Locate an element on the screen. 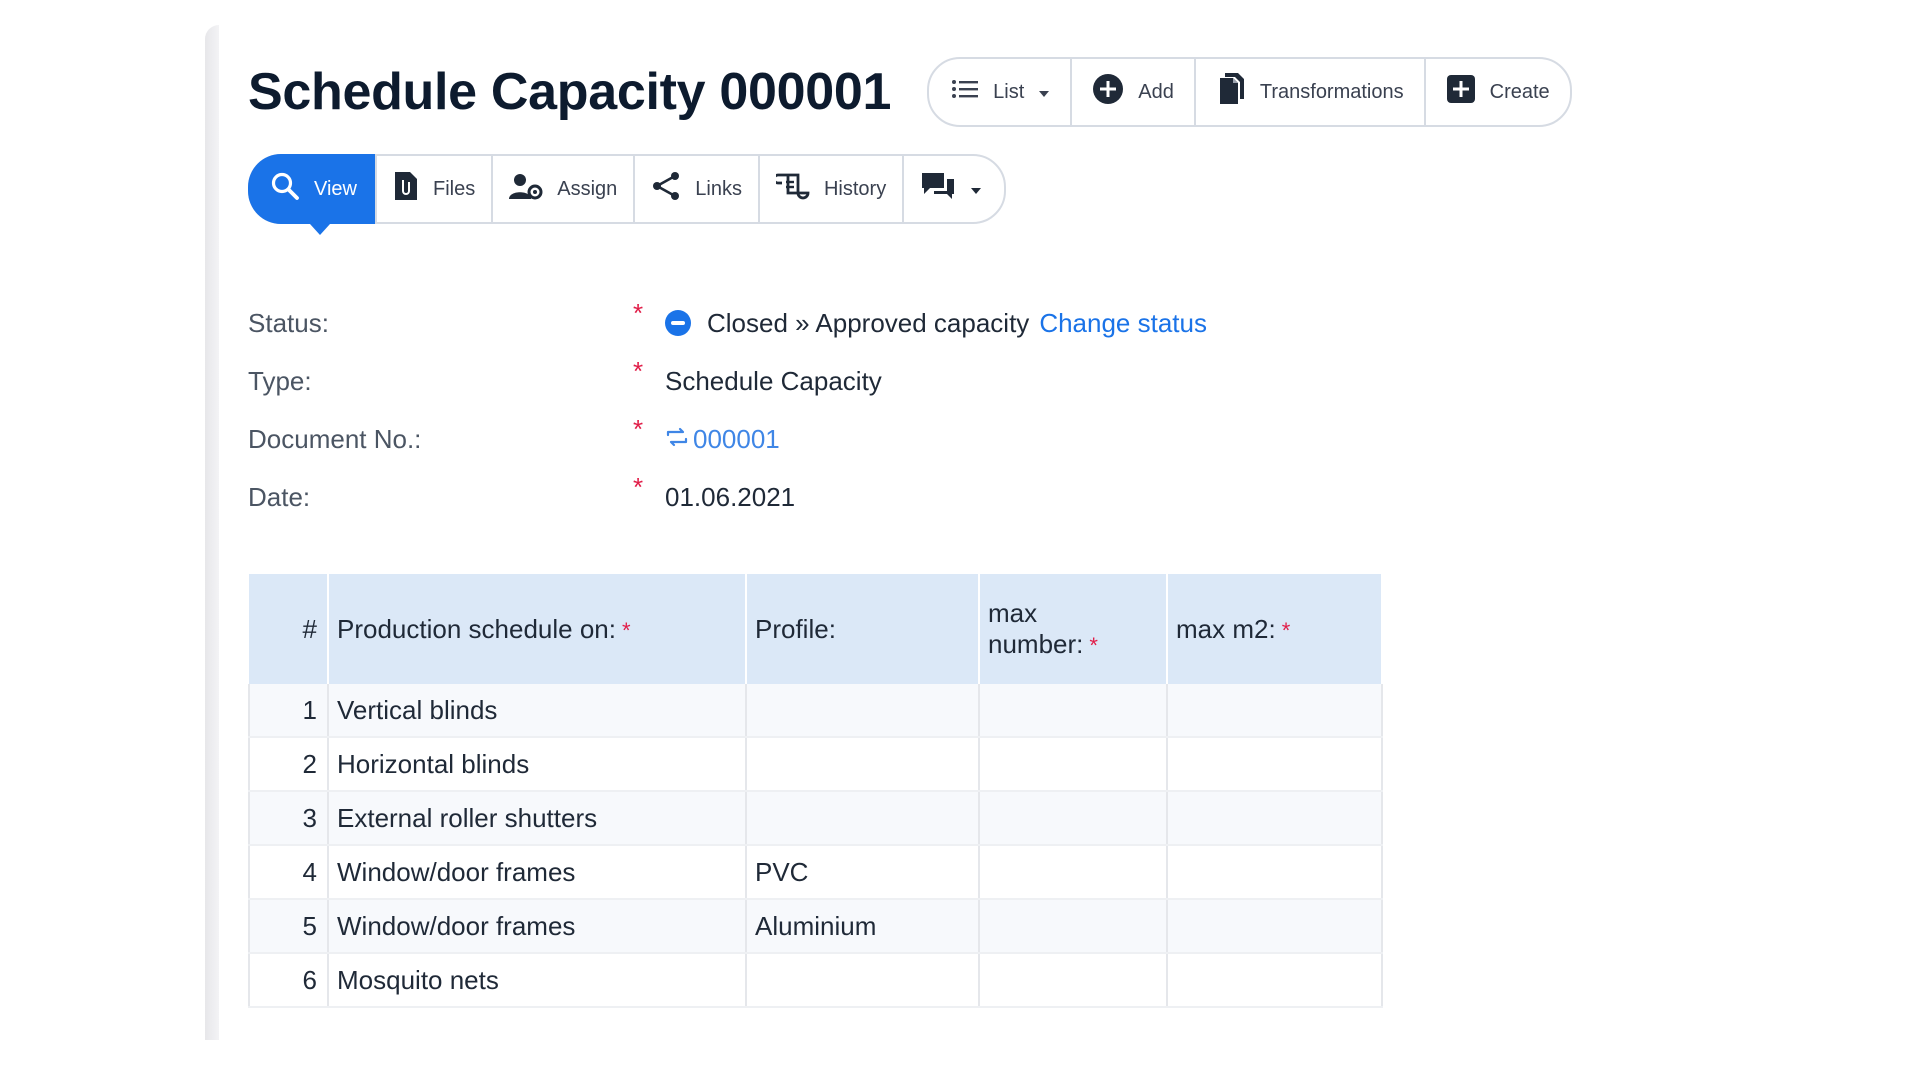  header-max-number: max number: * is located at coordinates (1073, 629).